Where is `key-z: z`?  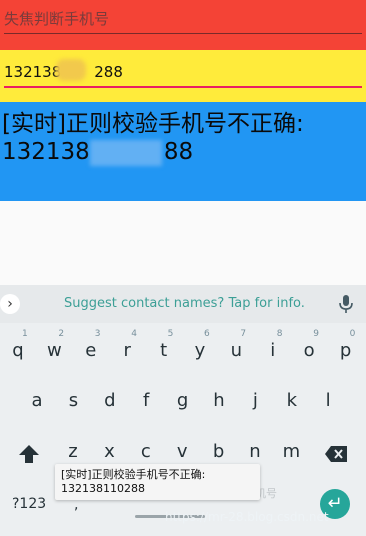 key-z: z is located at coordinates (73, 452).